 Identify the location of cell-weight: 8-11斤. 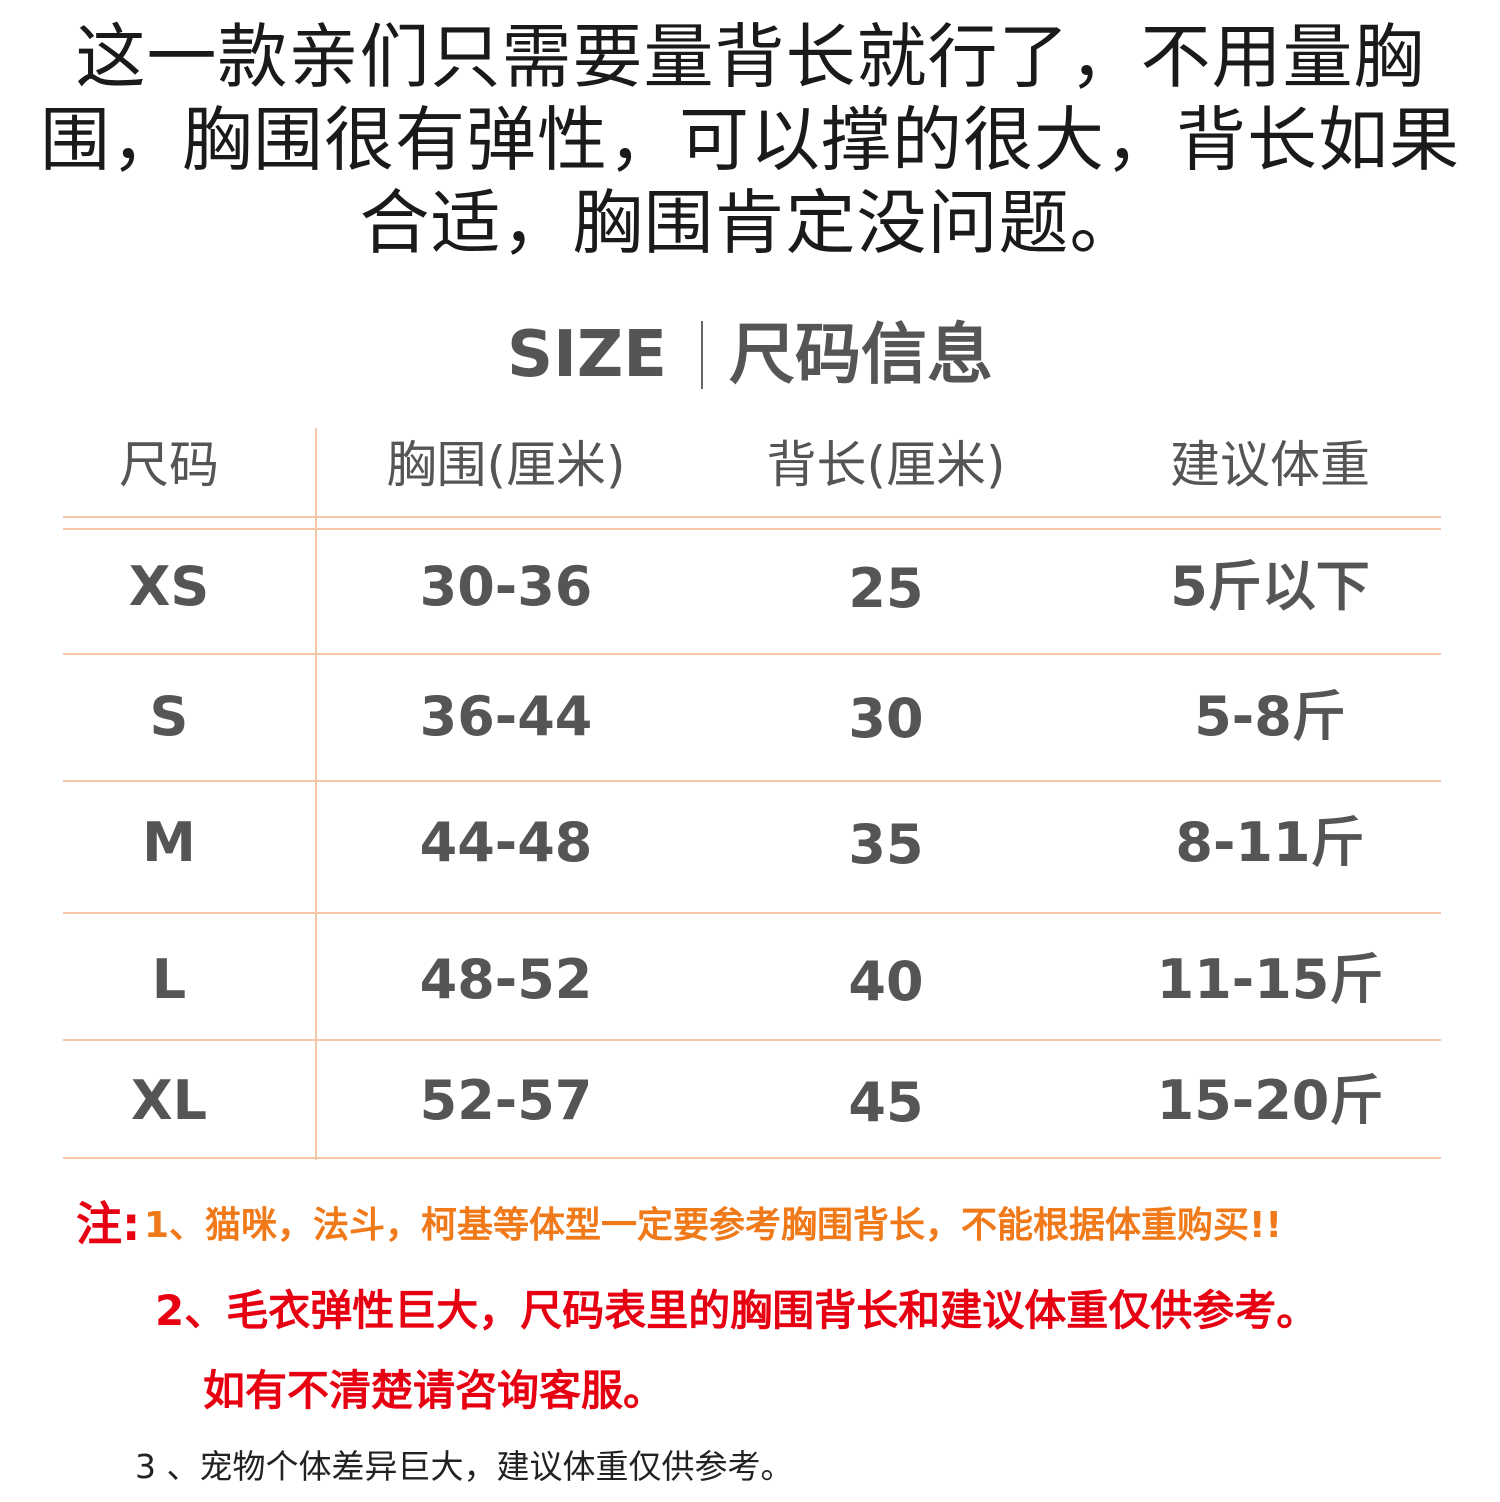
(1270, 842).